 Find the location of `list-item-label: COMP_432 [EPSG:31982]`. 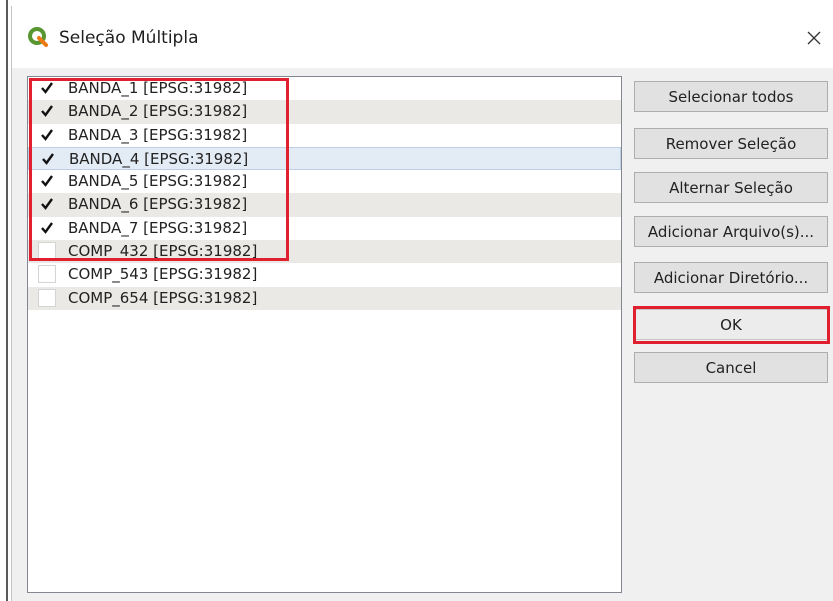

list-item-label: COMP_432 [EPSG:31982] is located at coordinates (163, 251).